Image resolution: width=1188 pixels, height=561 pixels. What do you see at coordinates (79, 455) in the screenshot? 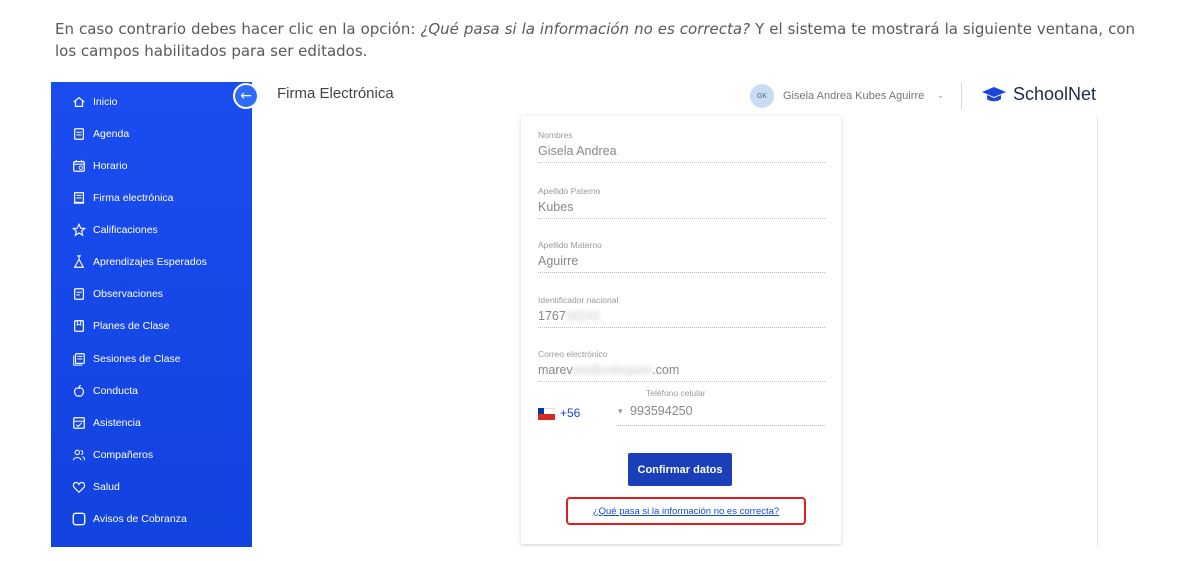
I see `people-icon` at bounding box center [79, 455].